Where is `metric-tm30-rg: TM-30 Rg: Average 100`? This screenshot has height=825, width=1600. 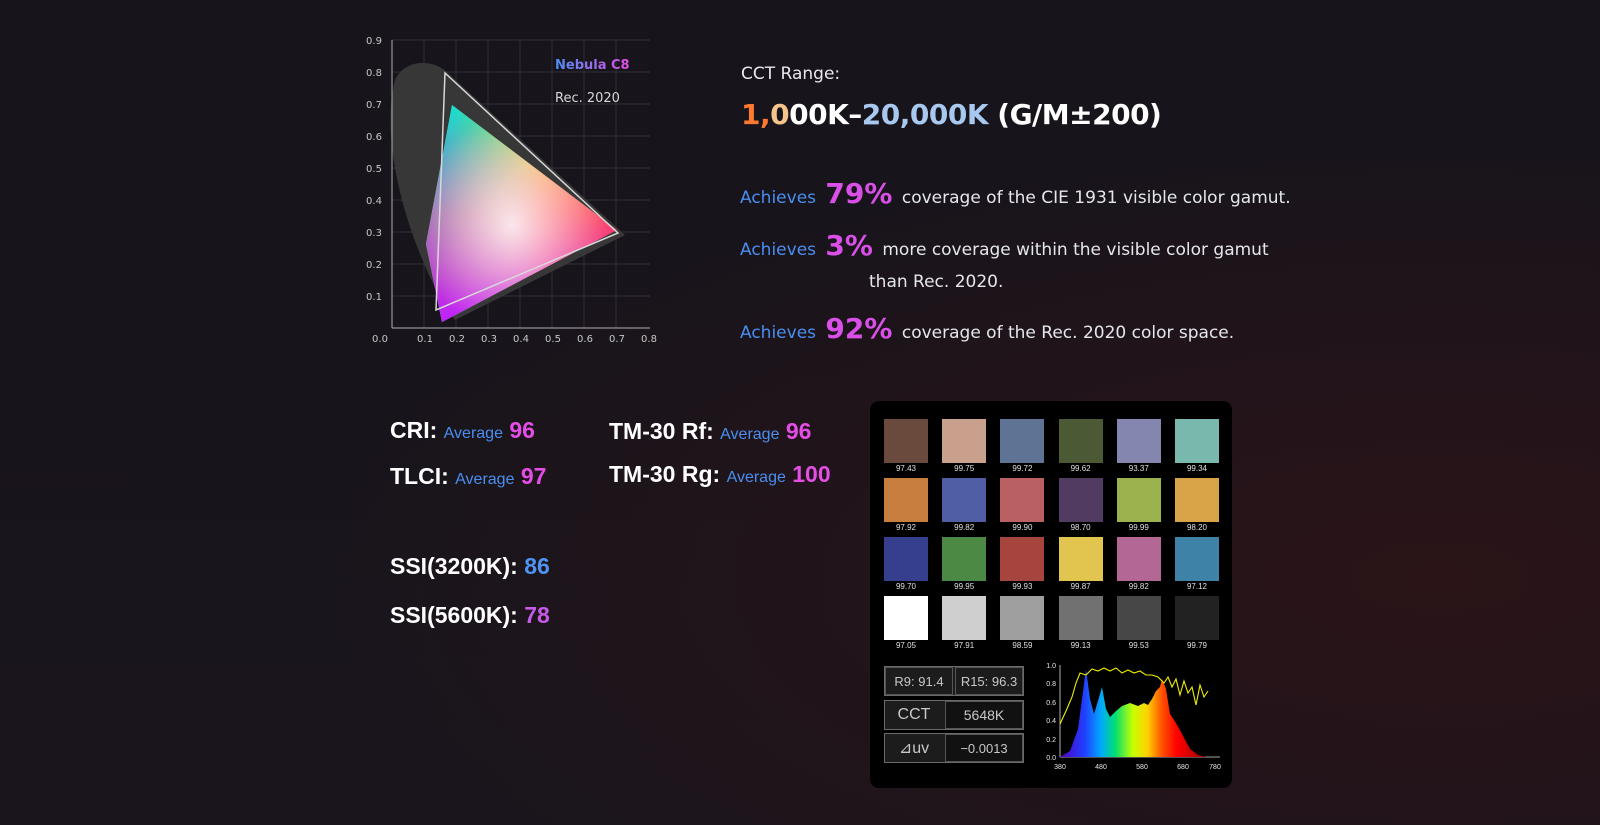
metric-tm30-rg: TM-30 Rg: Average 100 is located at coordinates (720, 474).